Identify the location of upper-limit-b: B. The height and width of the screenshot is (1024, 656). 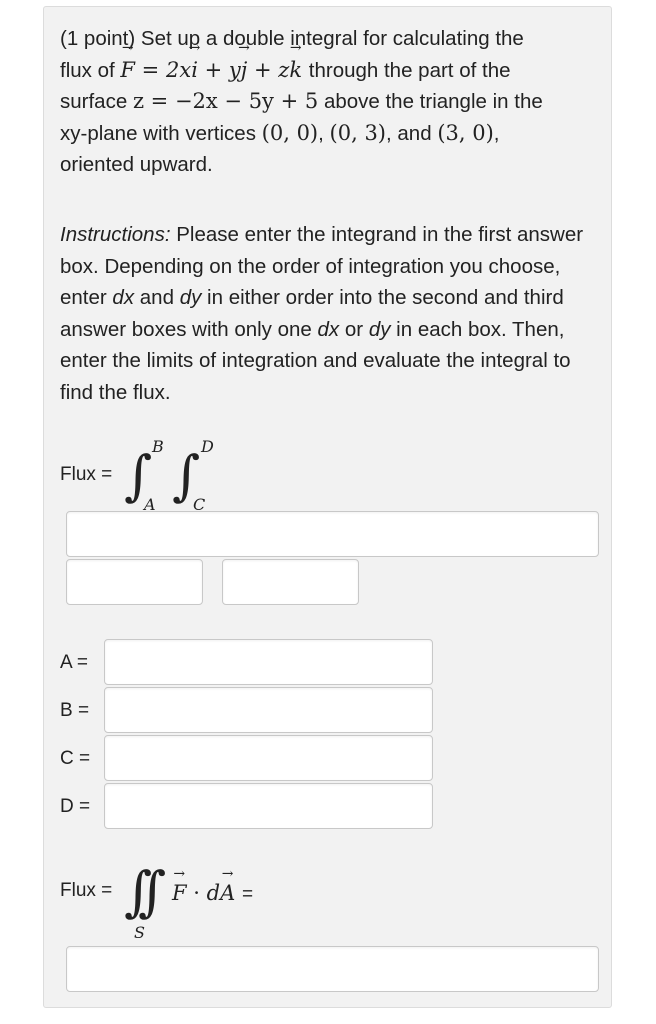
(158, 446).